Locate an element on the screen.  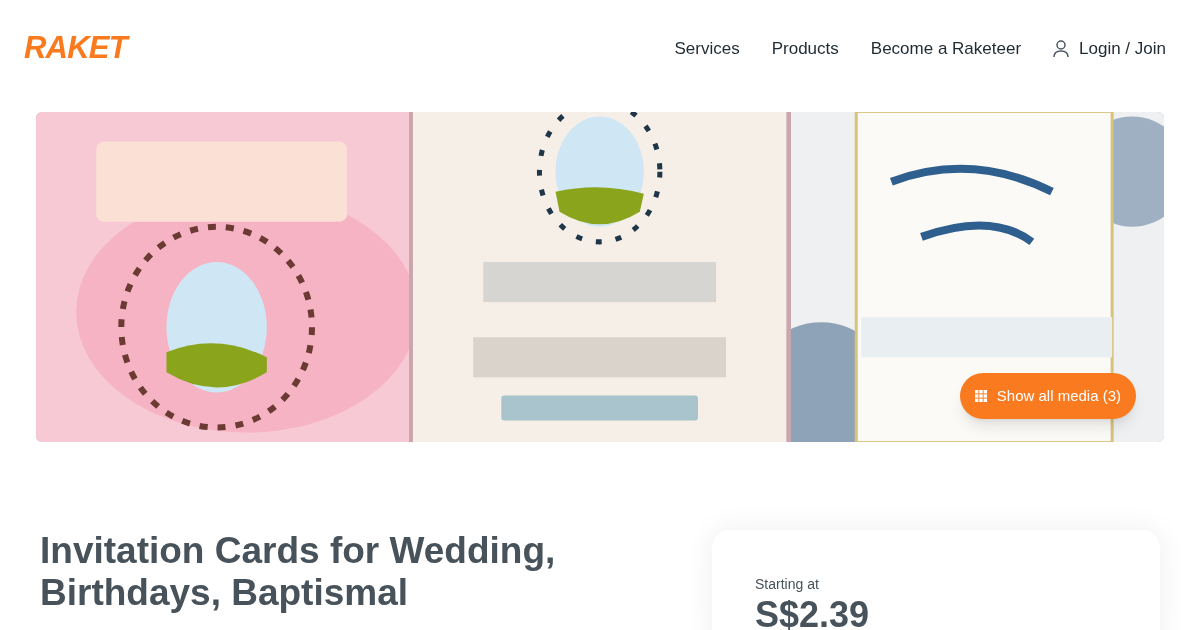
nav-link: Become a Raketeer is located at coordinates (946, 48).